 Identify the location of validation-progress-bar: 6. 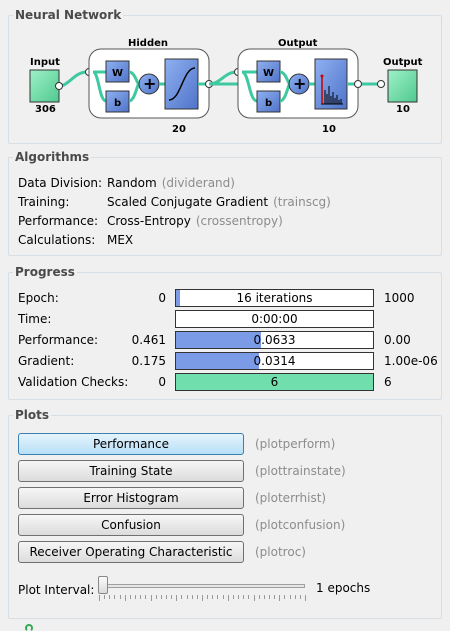
(274, 382).